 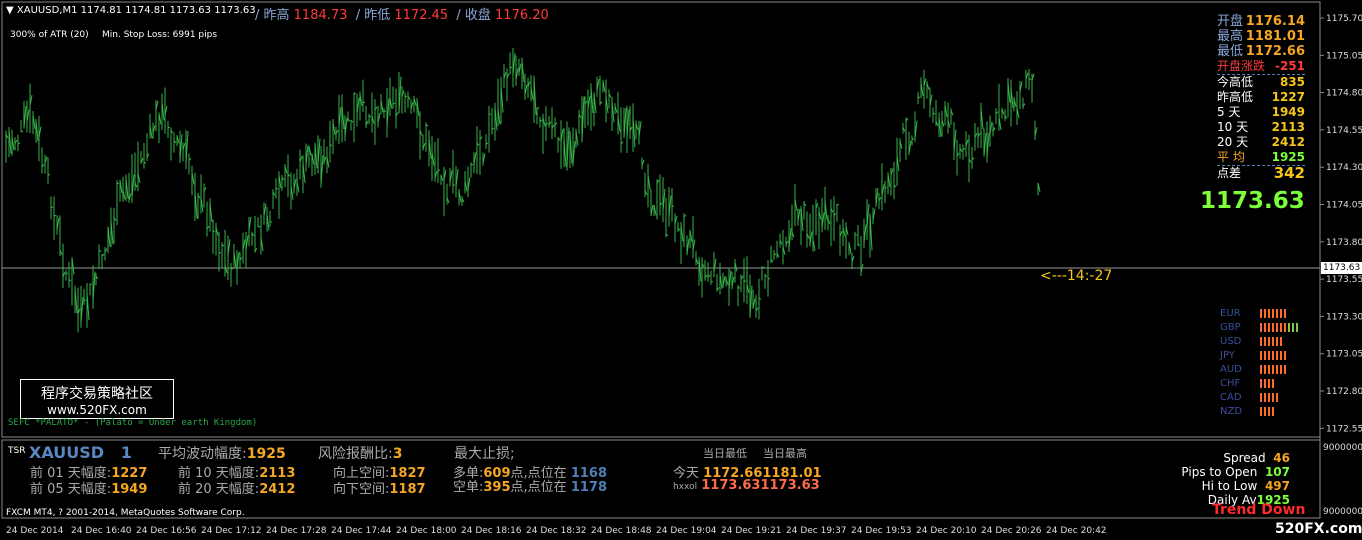 I want to click on x-tick-label: 24 Dec 19:04, so click(x=686, y=531).